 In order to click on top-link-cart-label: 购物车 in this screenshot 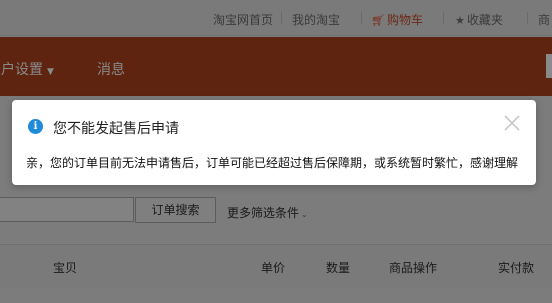, I will do `click(404, 20)`.